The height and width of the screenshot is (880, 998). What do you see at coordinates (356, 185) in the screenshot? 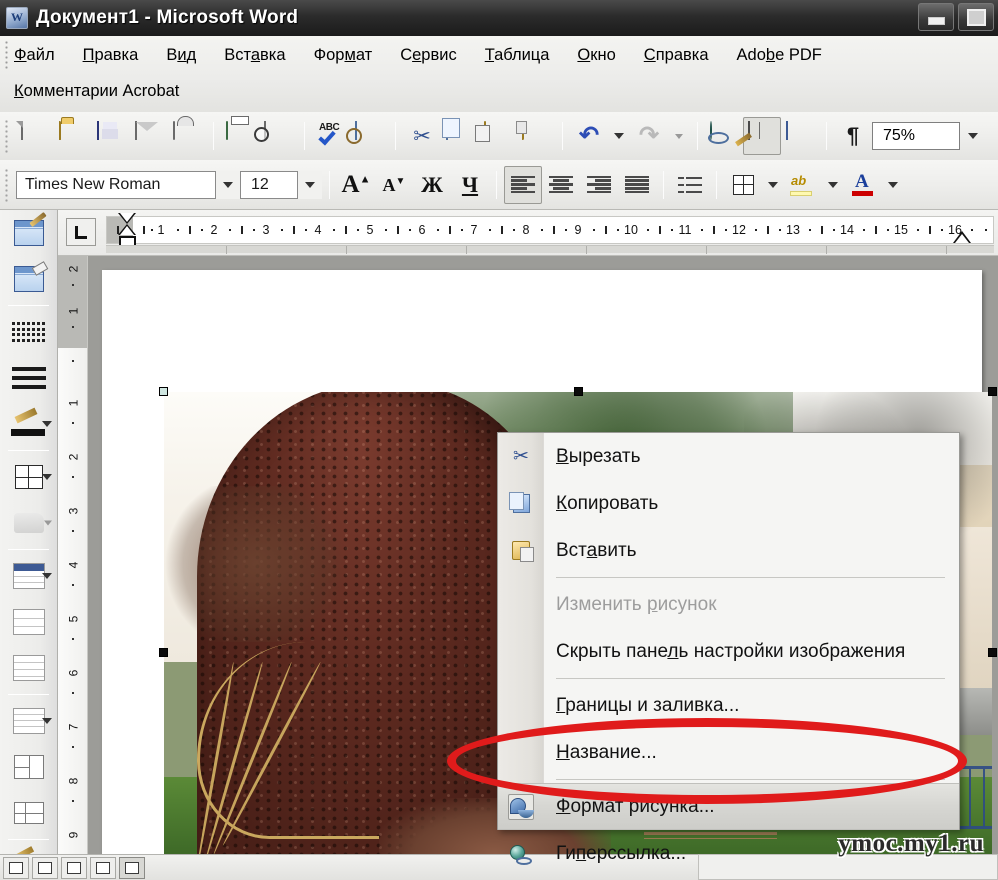
I see `grow-font-button: A▲` at bounding box center [356, 185].